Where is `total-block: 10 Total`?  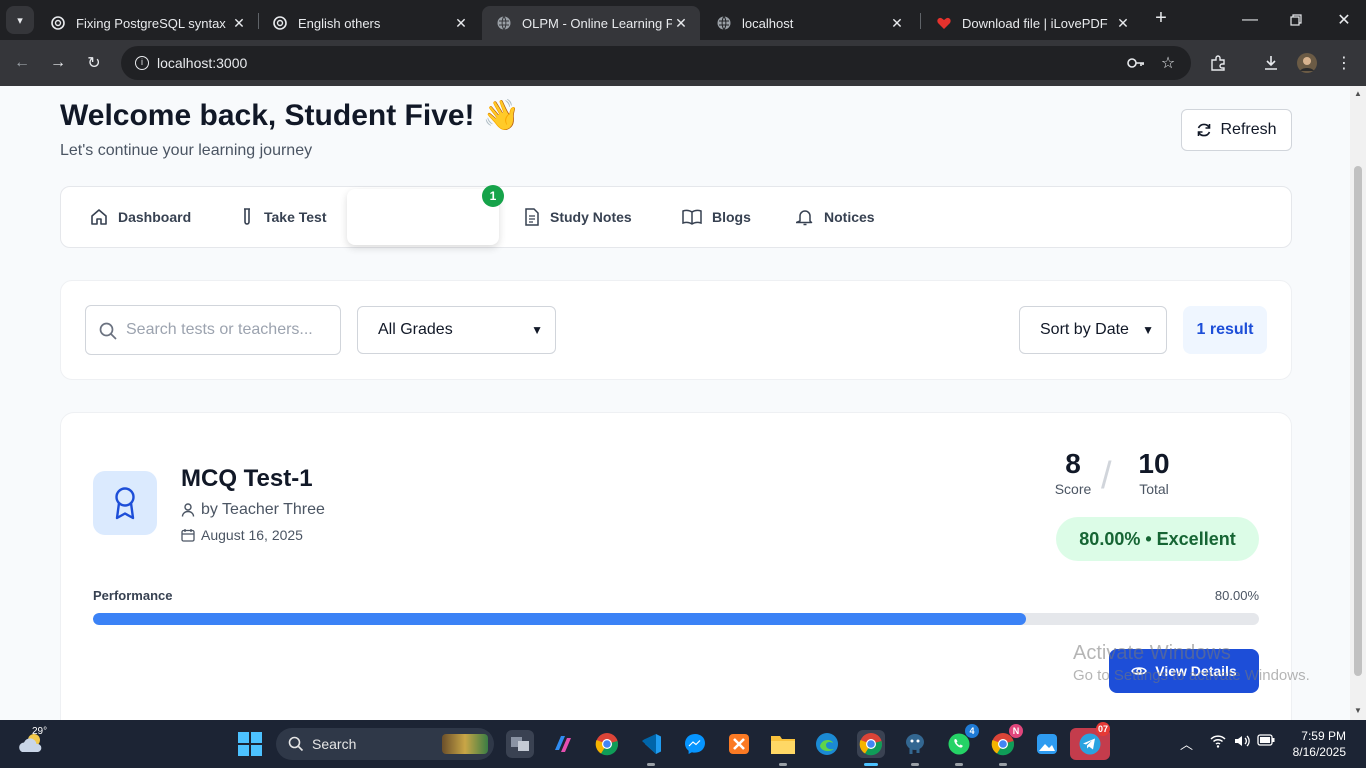 total-block: 10 Total is located at coordinates (1154, 472).